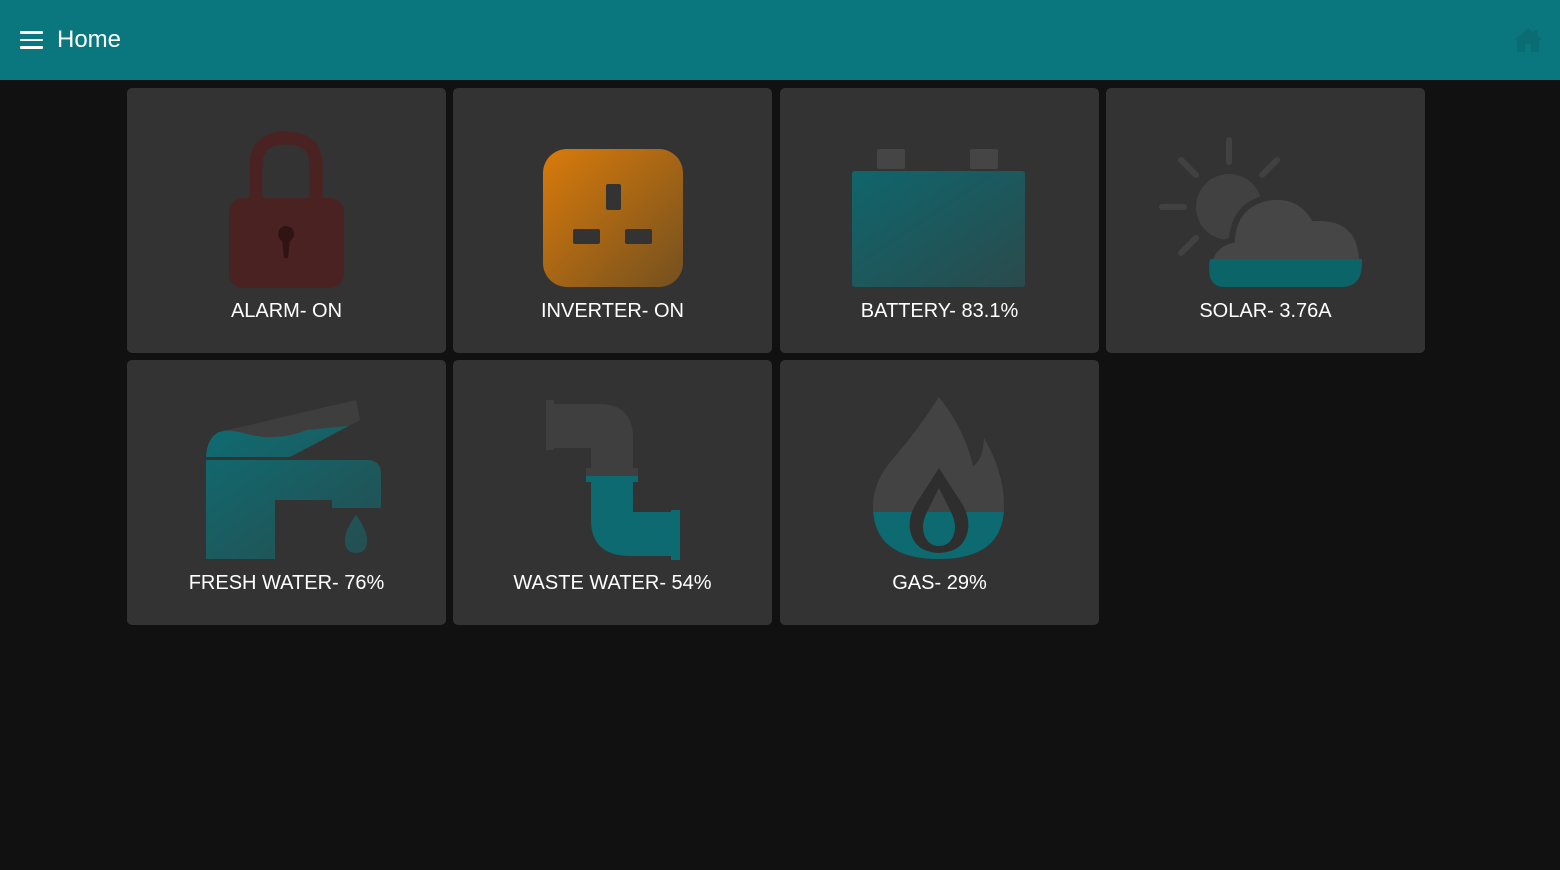 The width and height of the screenshot is (1560, 870). I want to click on tile-alarm: ALARM- ON, so click(286, 220).